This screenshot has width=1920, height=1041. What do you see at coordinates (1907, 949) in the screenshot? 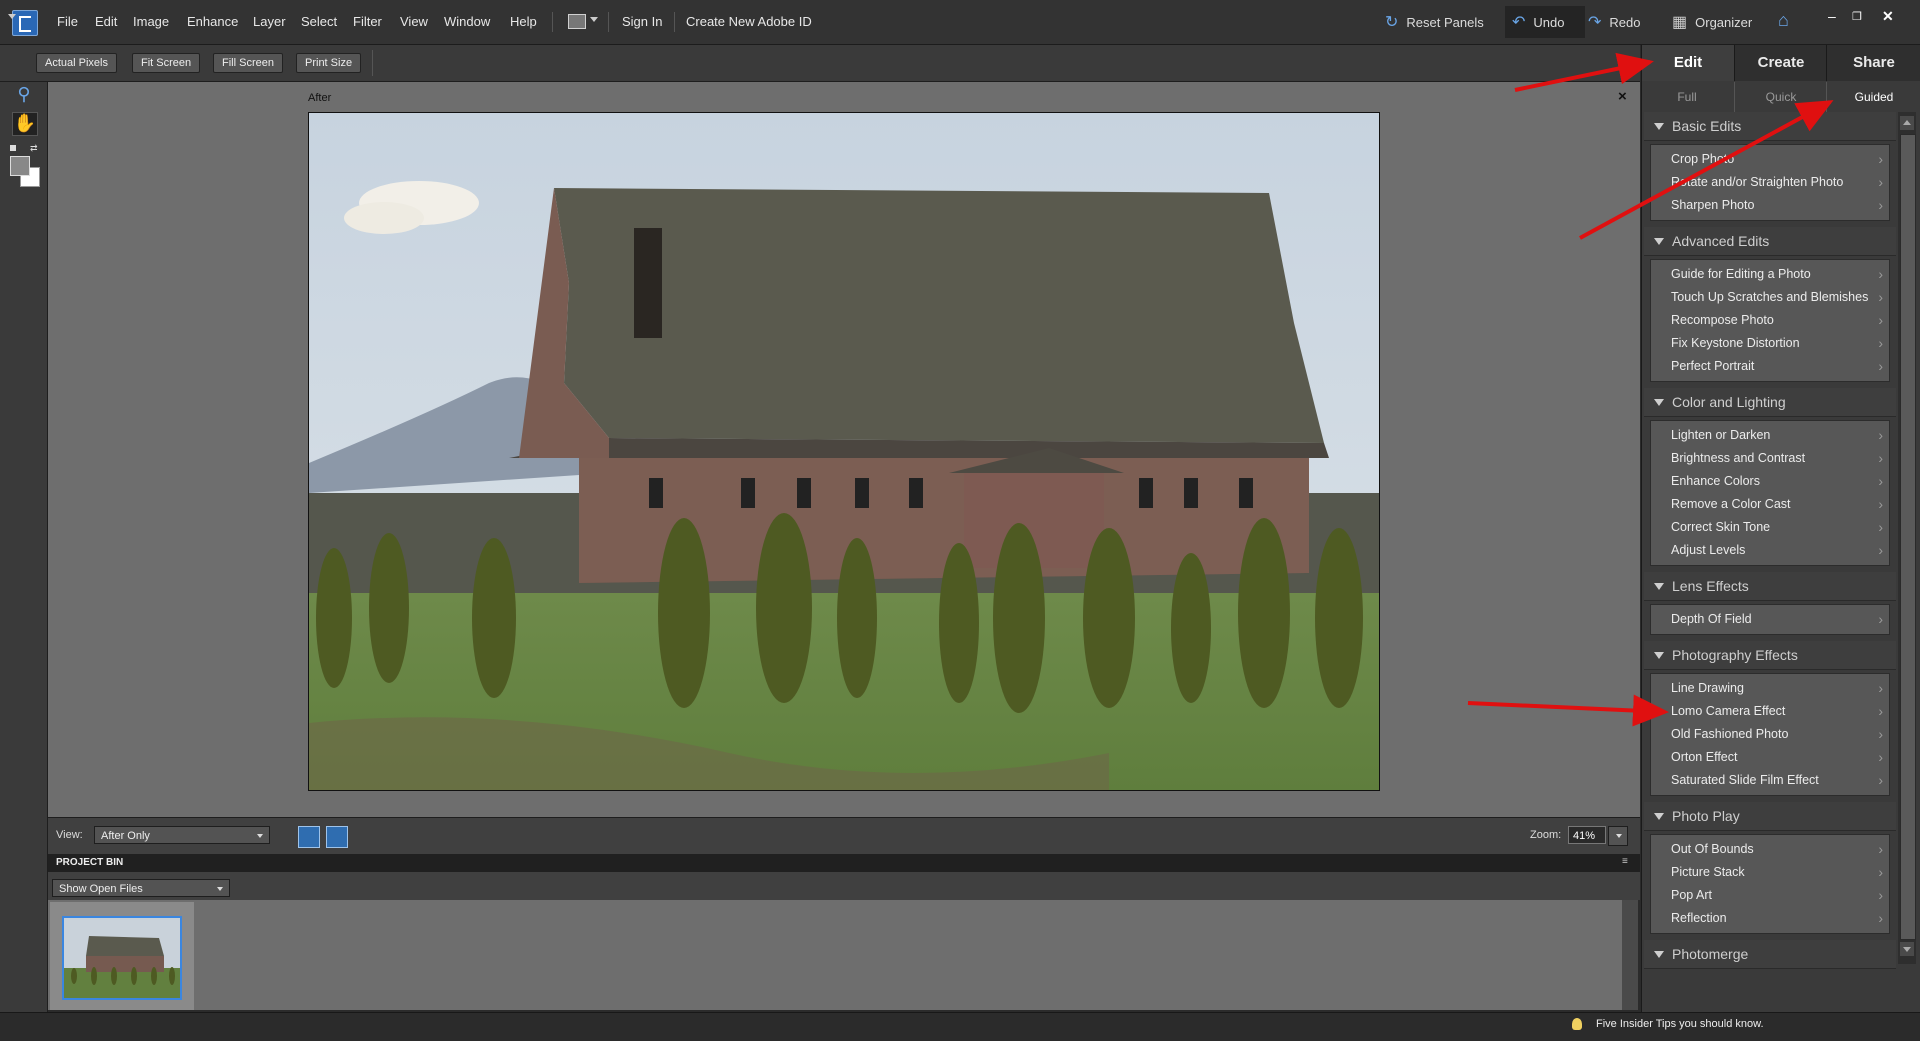
I see `scroll-down-button` at bounding box center [1907, 949].